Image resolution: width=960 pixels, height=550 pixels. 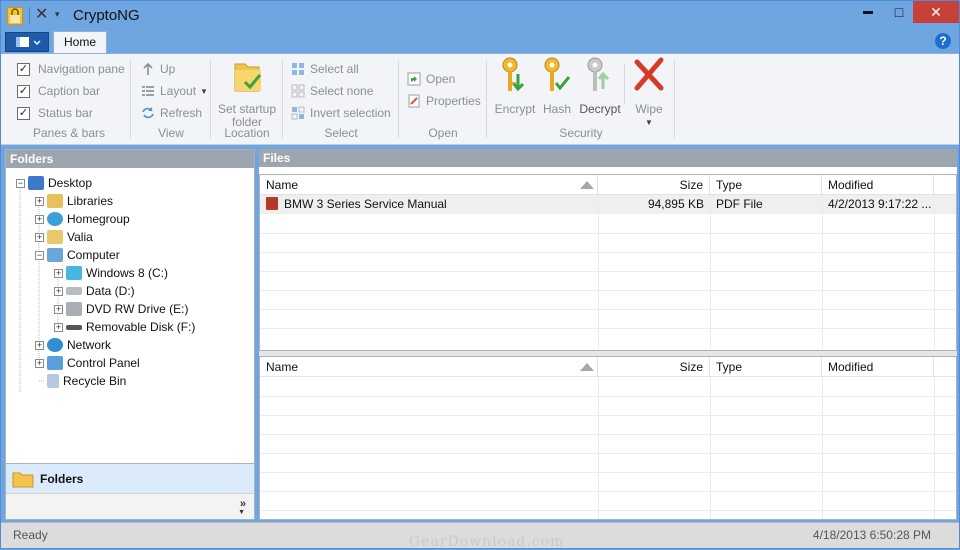 What do you see at coordinates (936, 12) in the screenshot?
I see `close-button: ✕` at bounding box center [936, 12].